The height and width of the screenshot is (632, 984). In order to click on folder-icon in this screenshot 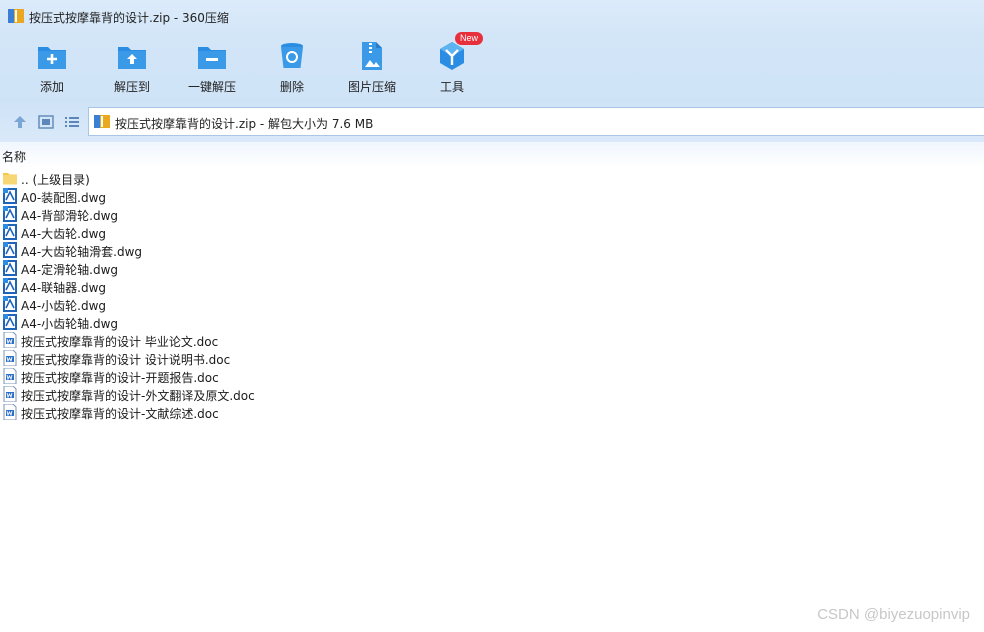, I will do `click(10, 179)`.